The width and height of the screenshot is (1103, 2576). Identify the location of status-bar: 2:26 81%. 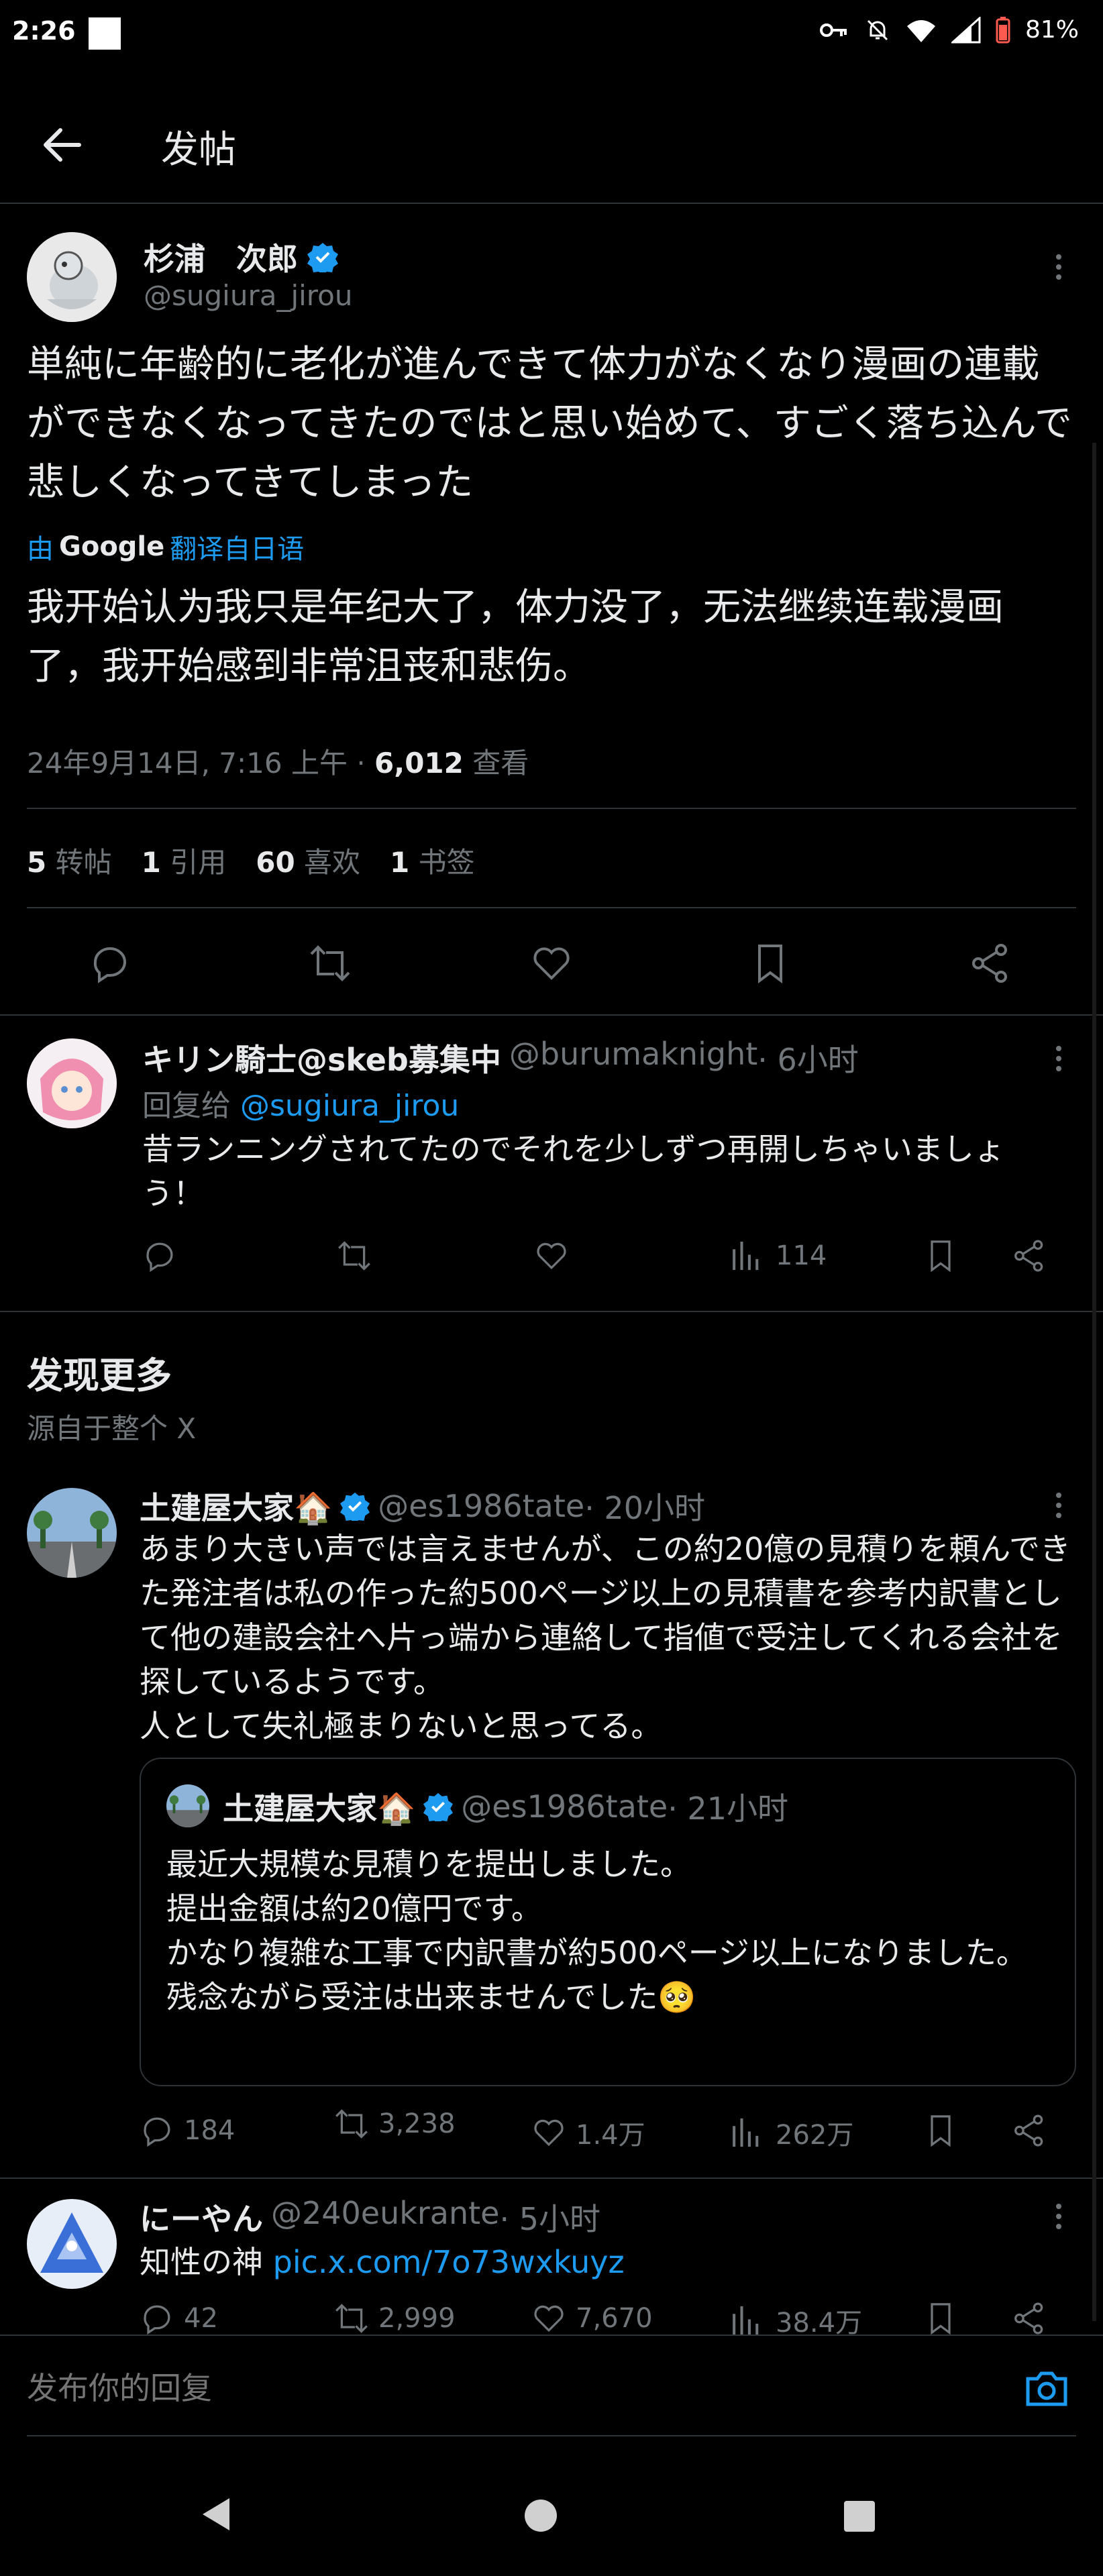
(551, 33).